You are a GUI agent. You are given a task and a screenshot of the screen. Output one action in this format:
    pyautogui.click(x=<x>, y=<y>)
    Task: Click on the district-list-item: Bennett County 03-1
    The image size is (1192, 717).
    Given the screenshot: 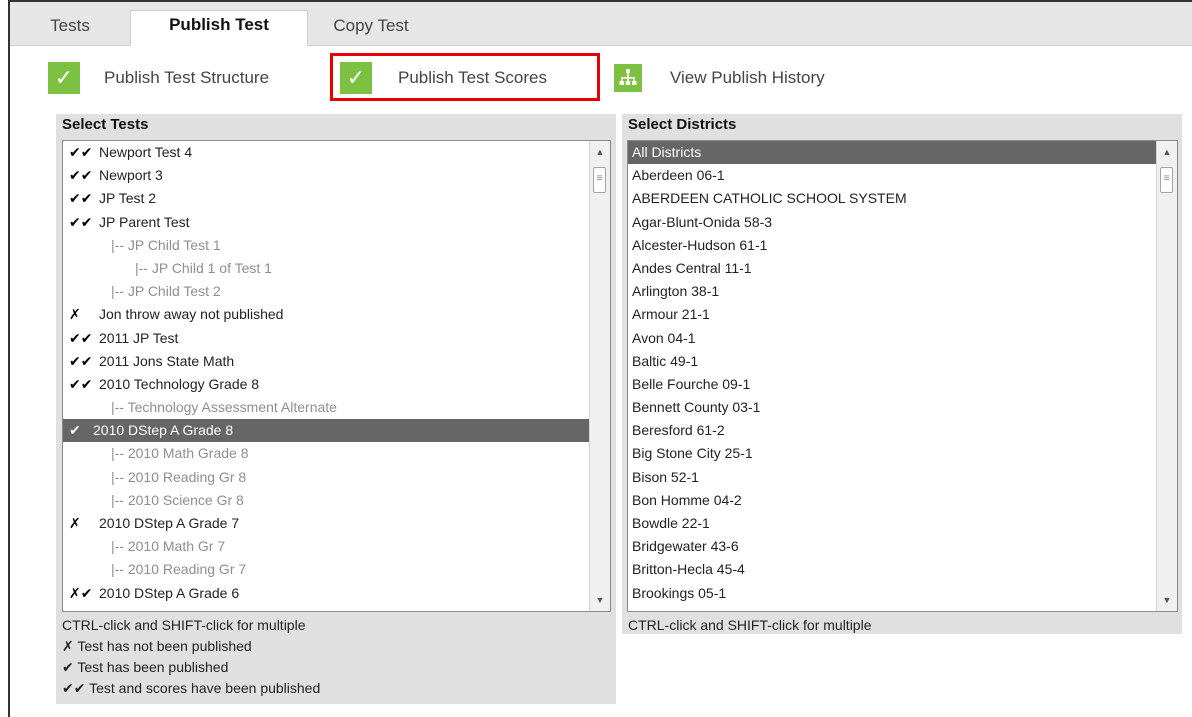 What is the action you would take?
    pyautogui.click(x=893, y=407)
    